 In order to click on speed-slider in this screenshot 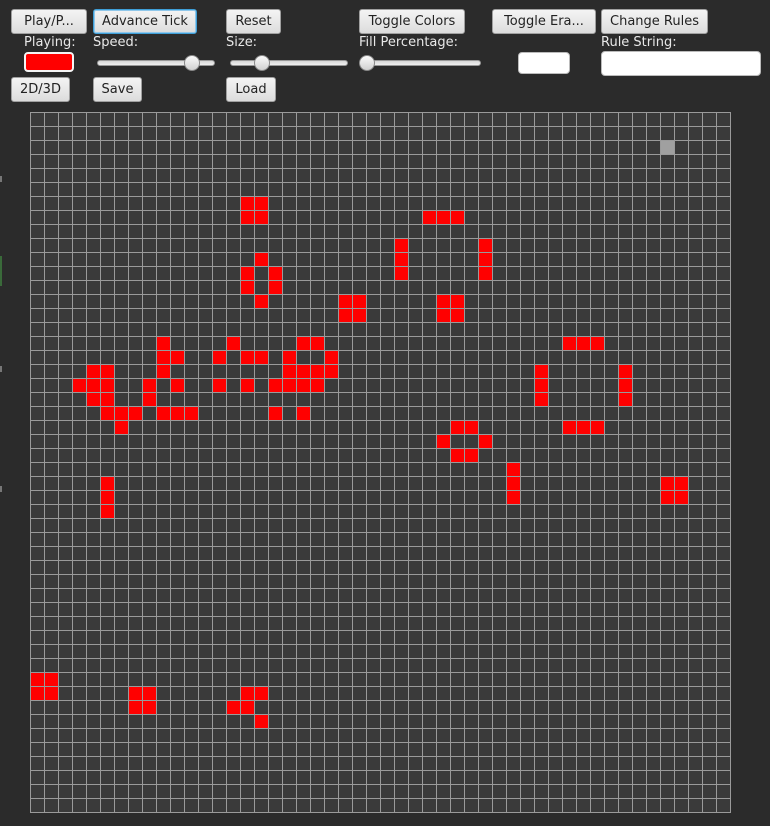, I will do `click(156, 63)`.